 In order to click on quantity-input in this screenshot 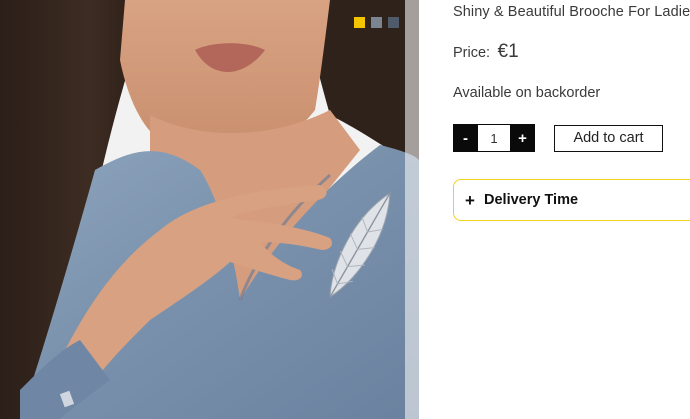, I will do `click(494, 138)`.